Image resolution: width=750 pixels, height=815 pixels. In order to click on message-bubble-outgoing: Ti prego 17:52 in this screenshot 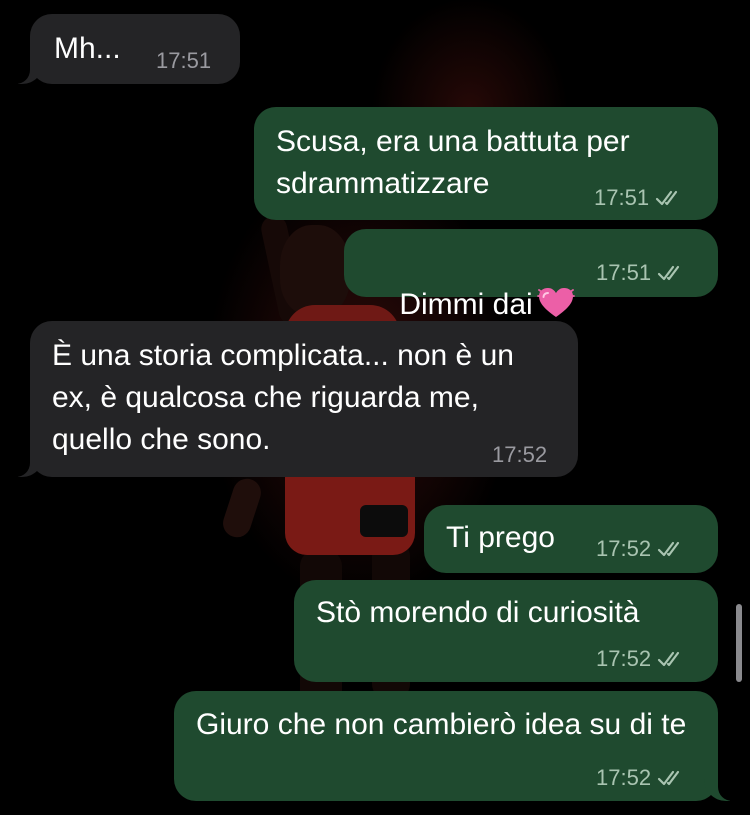, I will do `click(571, 539)`.